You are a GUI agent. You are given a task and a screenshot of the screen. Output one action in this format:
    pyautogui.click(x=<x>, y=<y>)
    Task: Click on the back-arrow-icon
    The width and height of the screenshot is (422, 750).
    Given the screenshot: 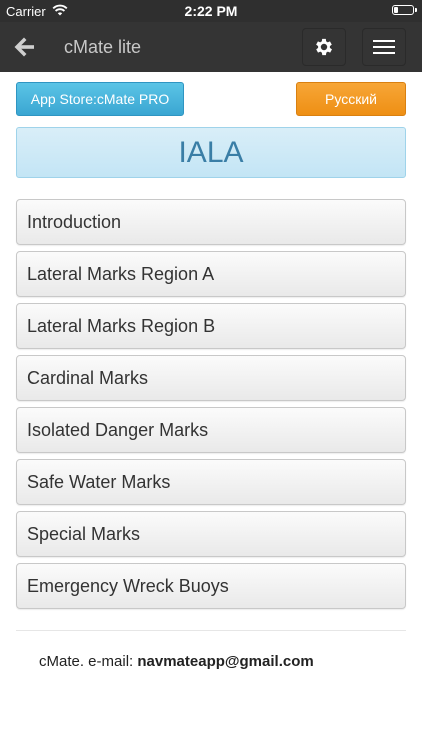 What is the action you would take?
    pyautogui.click(x=25, y=47)
    